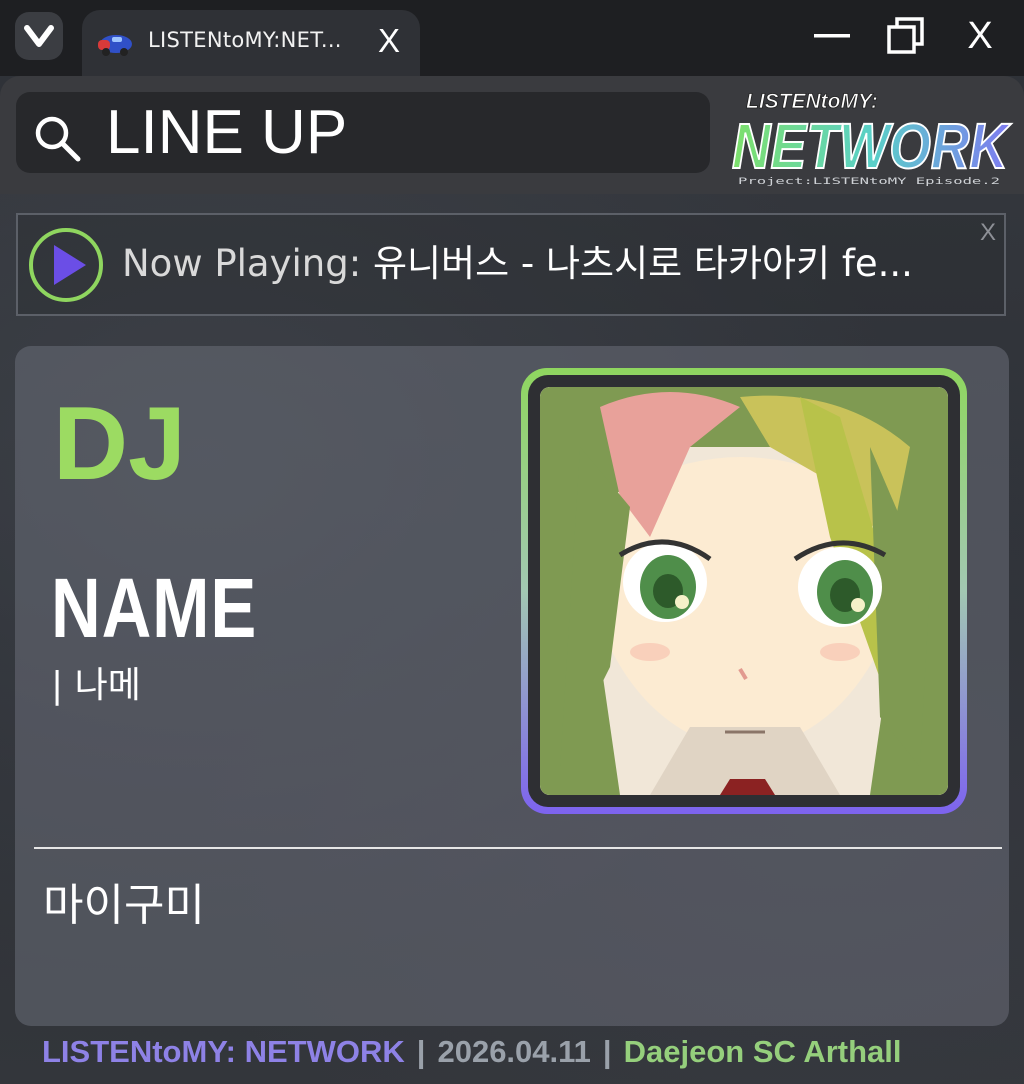  What do you see at coordinates (124, 905) in the screenshot?
I see `artist-description: 마이구미` at bounding box center [124, 905].